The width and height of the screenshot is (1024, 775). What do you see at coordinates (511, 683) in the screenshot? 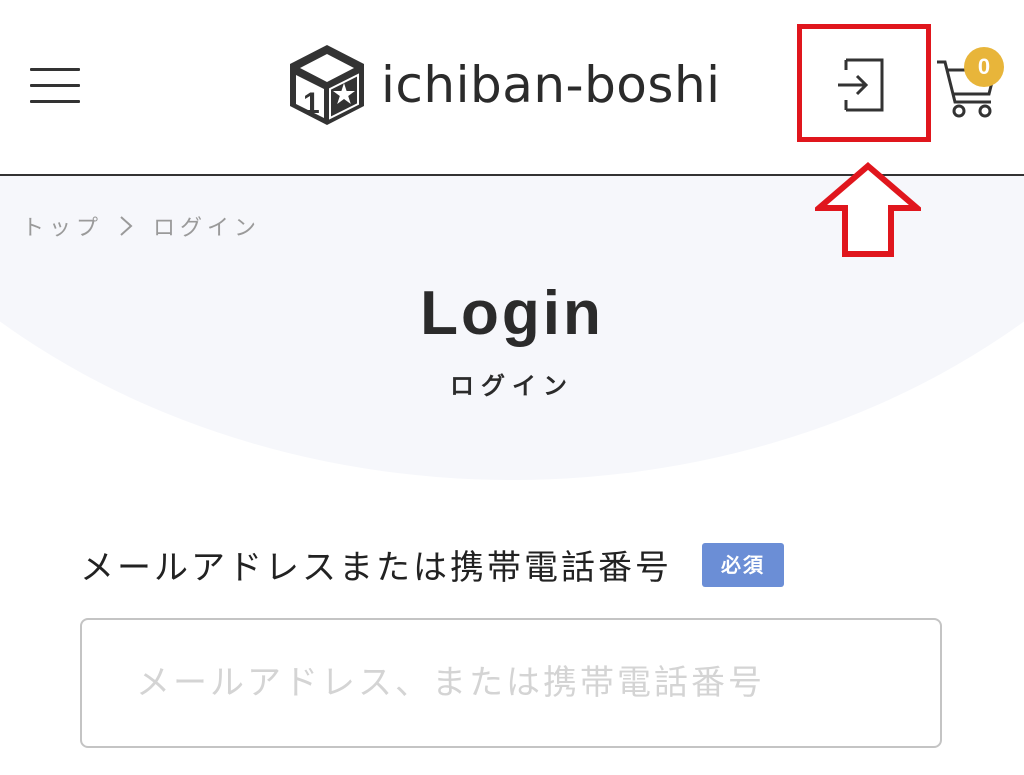
I see `email-or-phone-input` at bounding box center [511, 683].